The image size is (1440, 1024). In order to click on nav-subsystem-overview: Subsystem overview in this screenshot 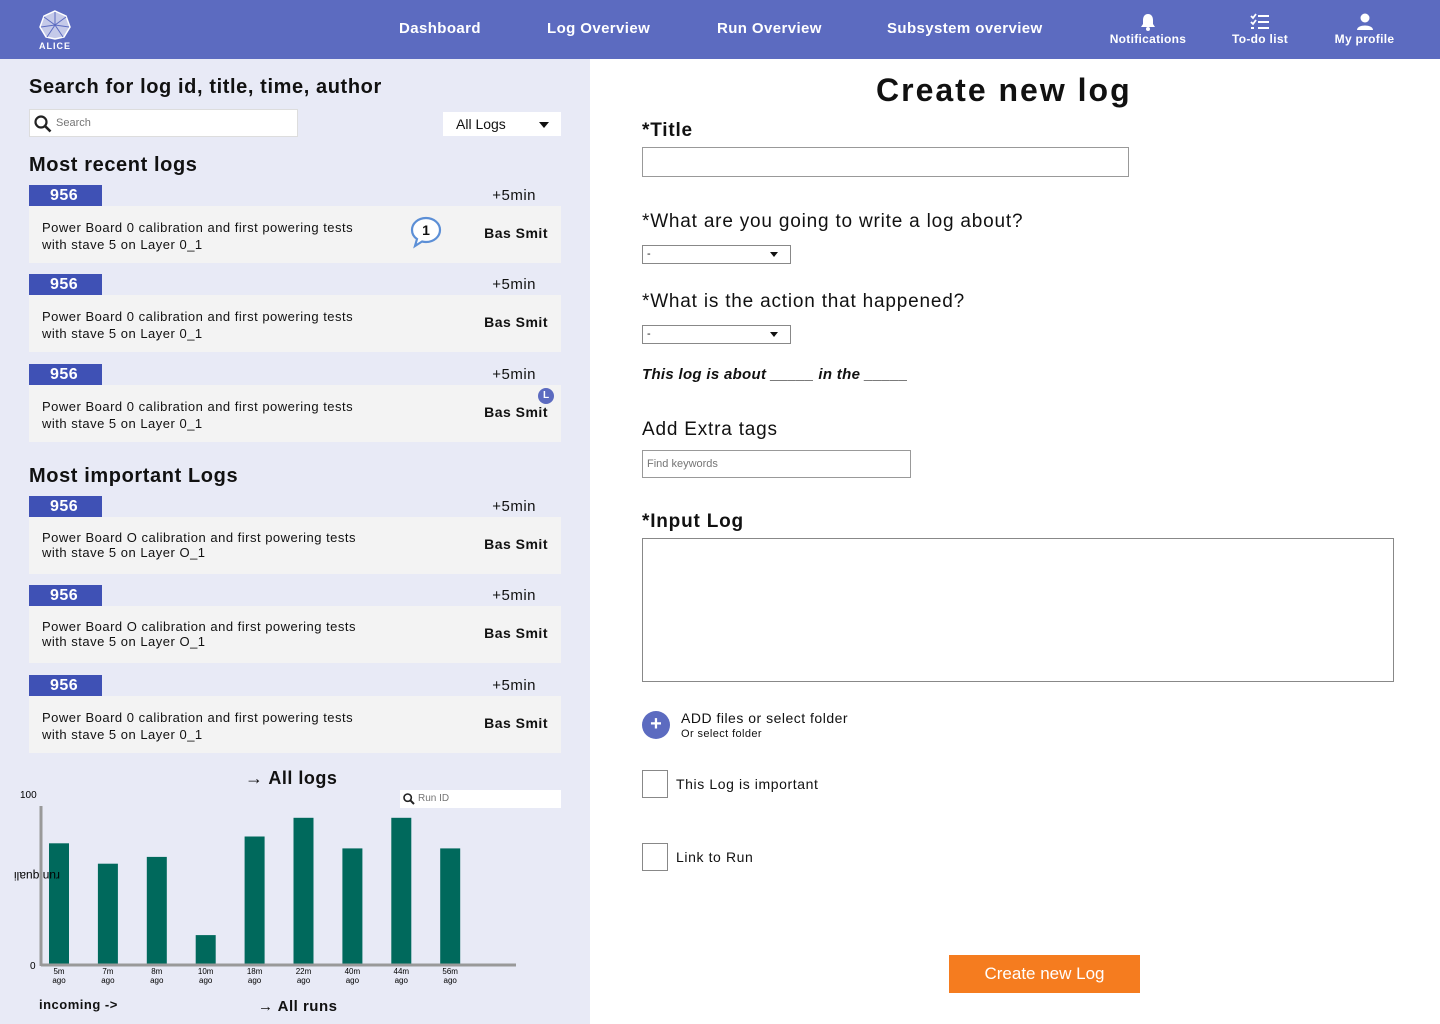, I will do `click(965, 28)`.